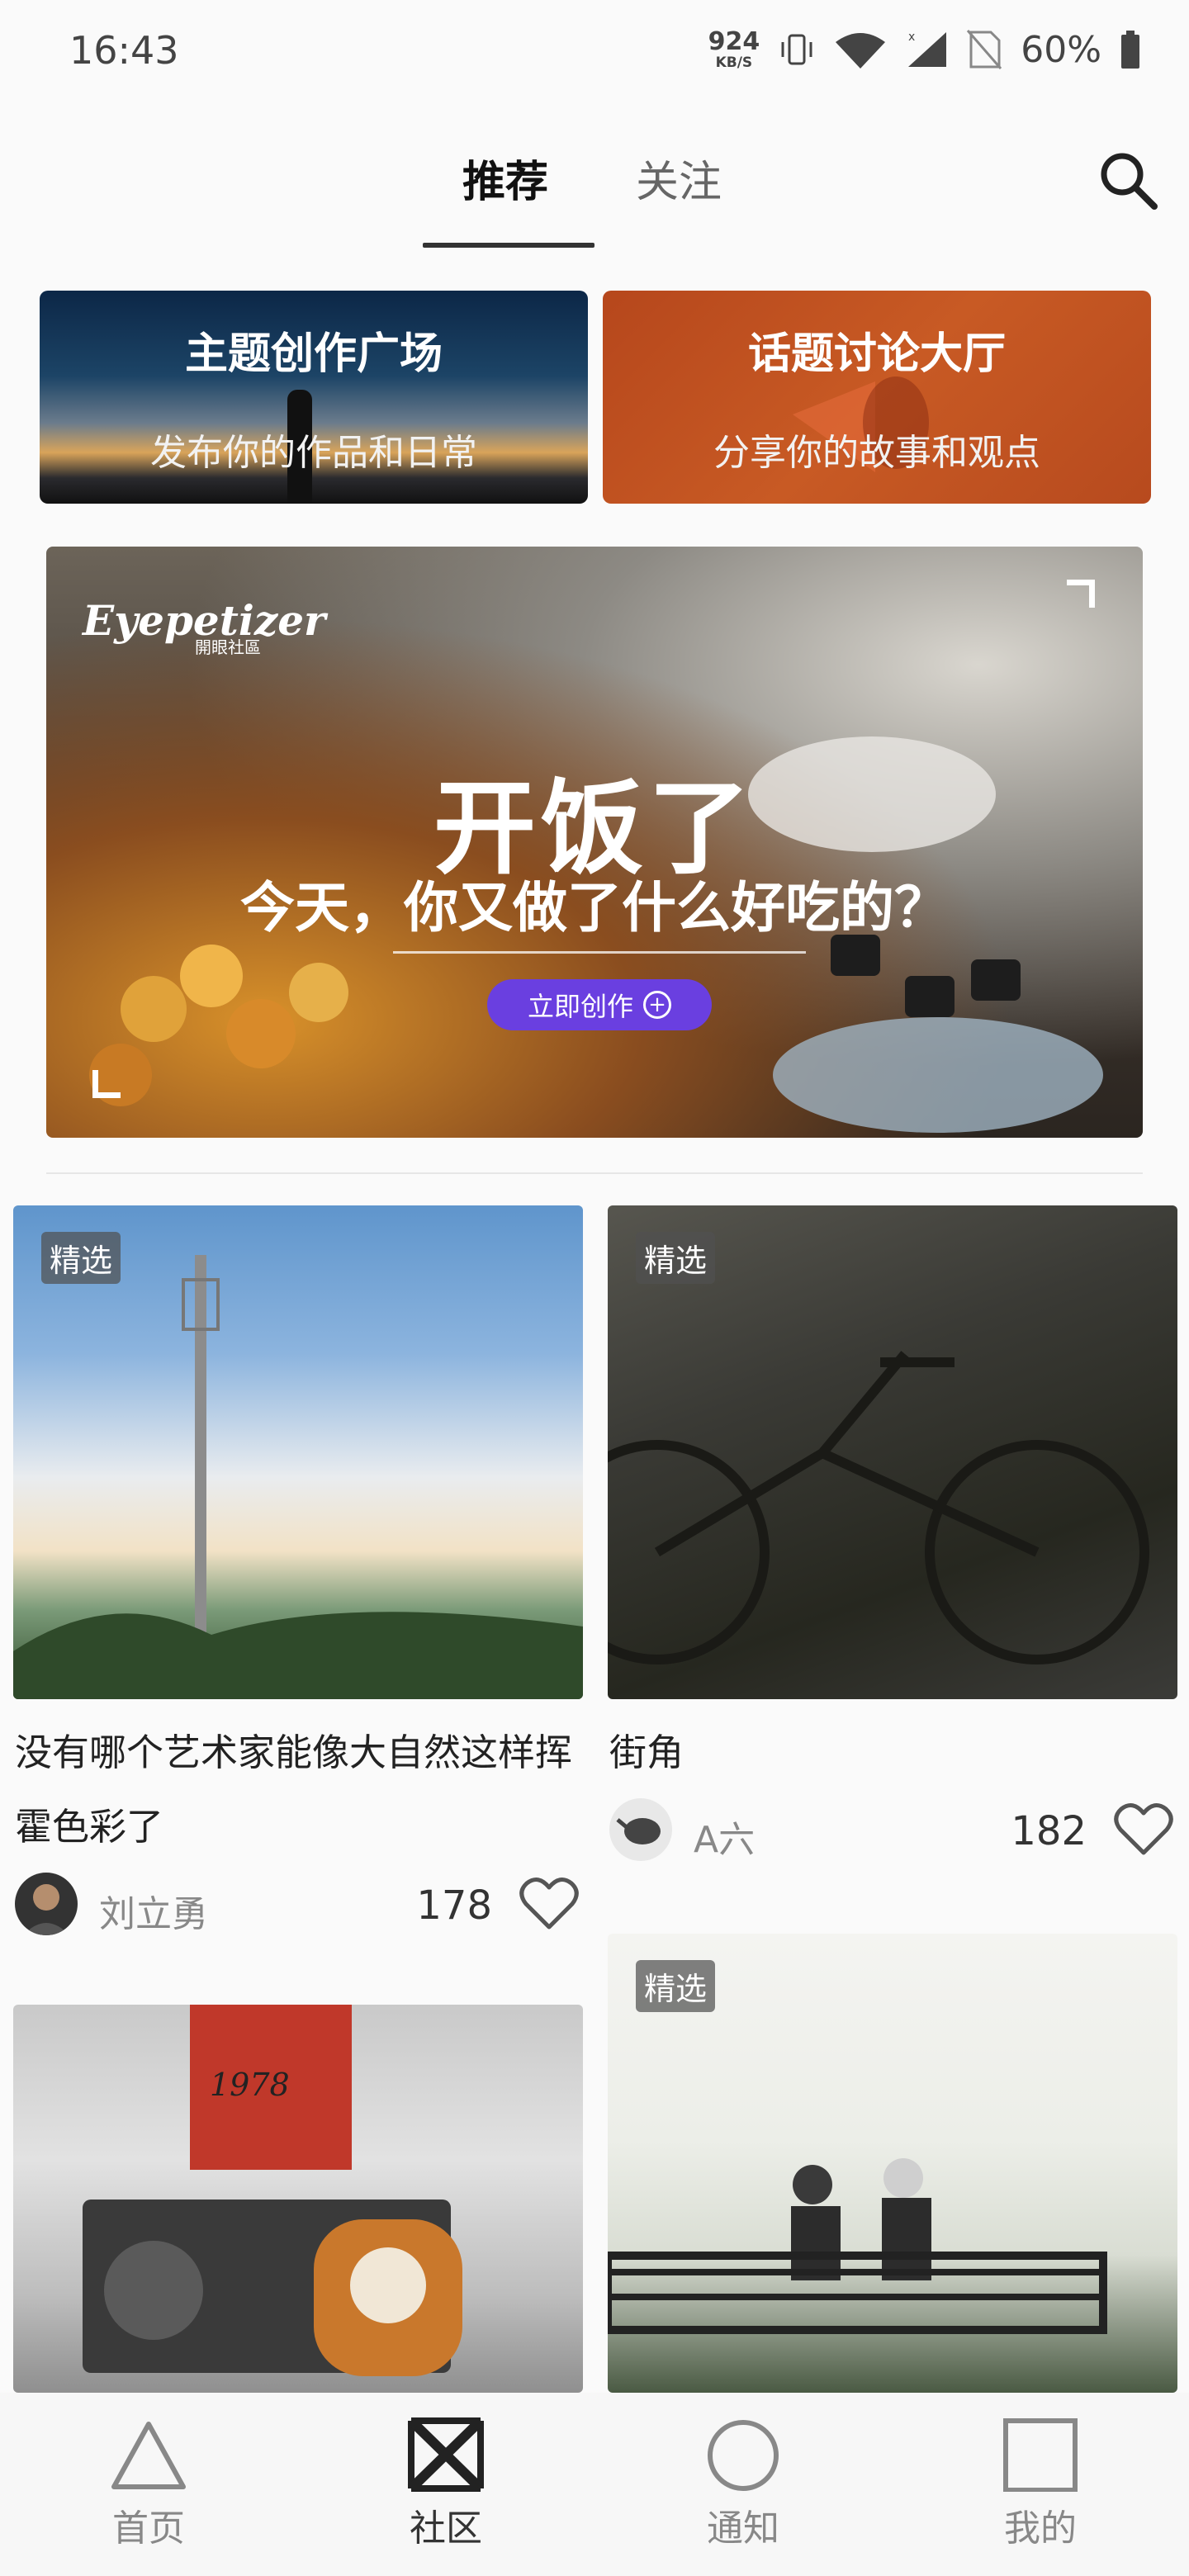 This screenshot has width=1189, height=2576. Describe the element at coordinates (446, 2528) in the screenshot. I see `nav-label: 社区` at that location.